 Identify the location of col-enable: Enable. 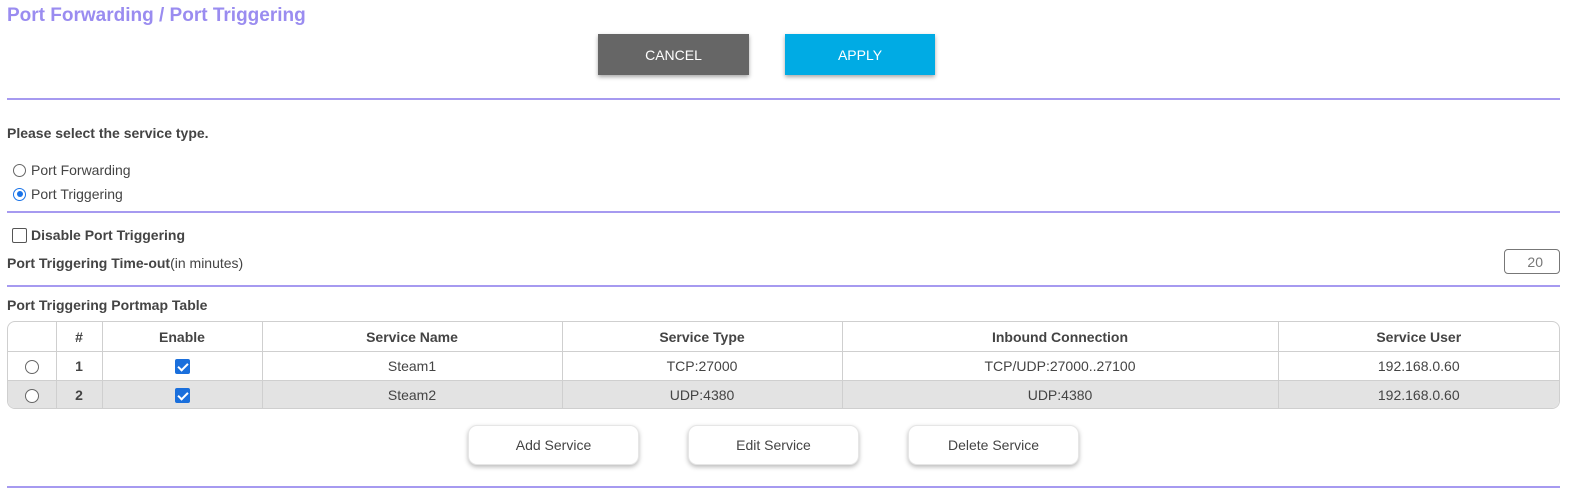
(181, 337).